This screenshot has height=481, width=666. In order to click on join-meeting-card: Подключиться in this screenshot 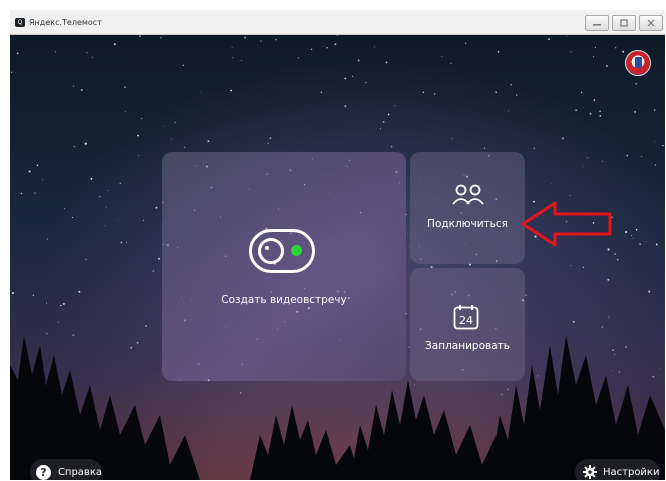, I will do `click(467, 208)`.